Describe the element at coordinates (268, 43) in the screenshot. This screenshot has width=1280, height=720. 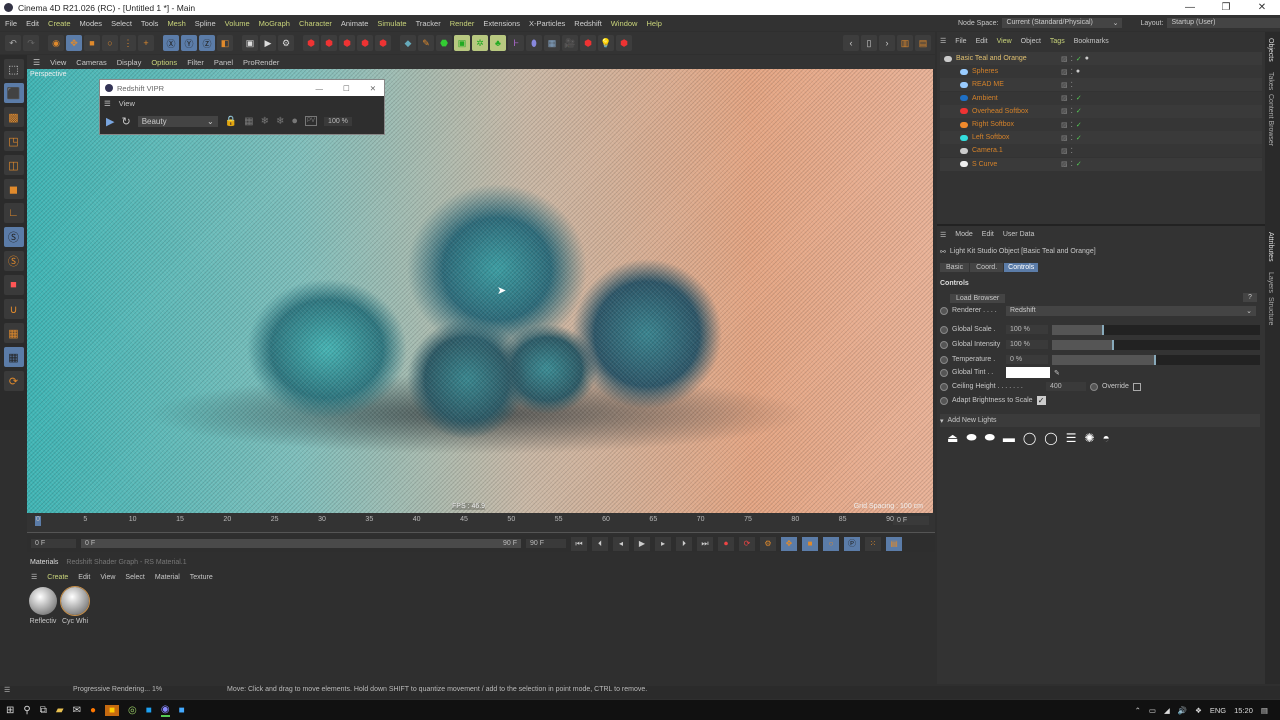
I see `render-to-picture-viewer-icon: ▶` at that location.